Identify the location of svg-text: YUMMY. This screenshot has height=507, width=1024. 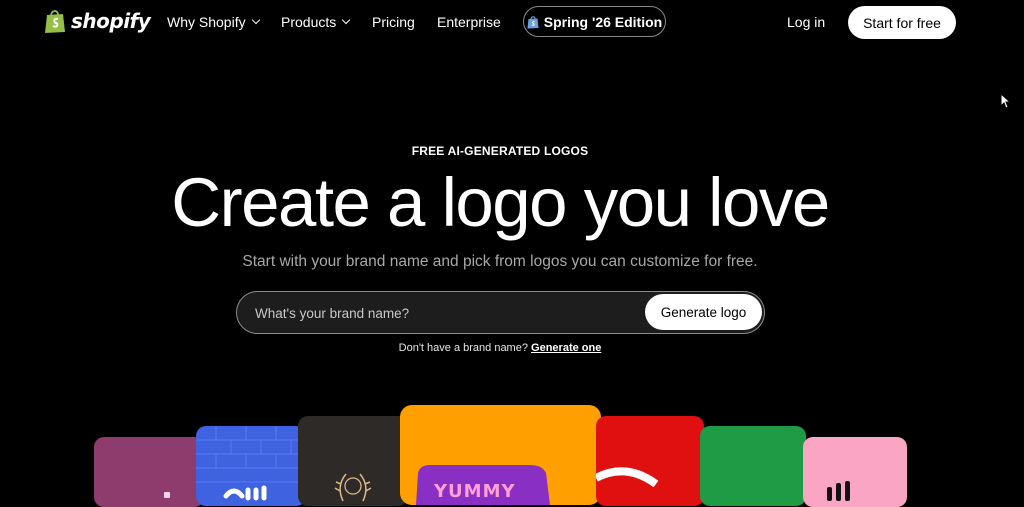
(474, 491).